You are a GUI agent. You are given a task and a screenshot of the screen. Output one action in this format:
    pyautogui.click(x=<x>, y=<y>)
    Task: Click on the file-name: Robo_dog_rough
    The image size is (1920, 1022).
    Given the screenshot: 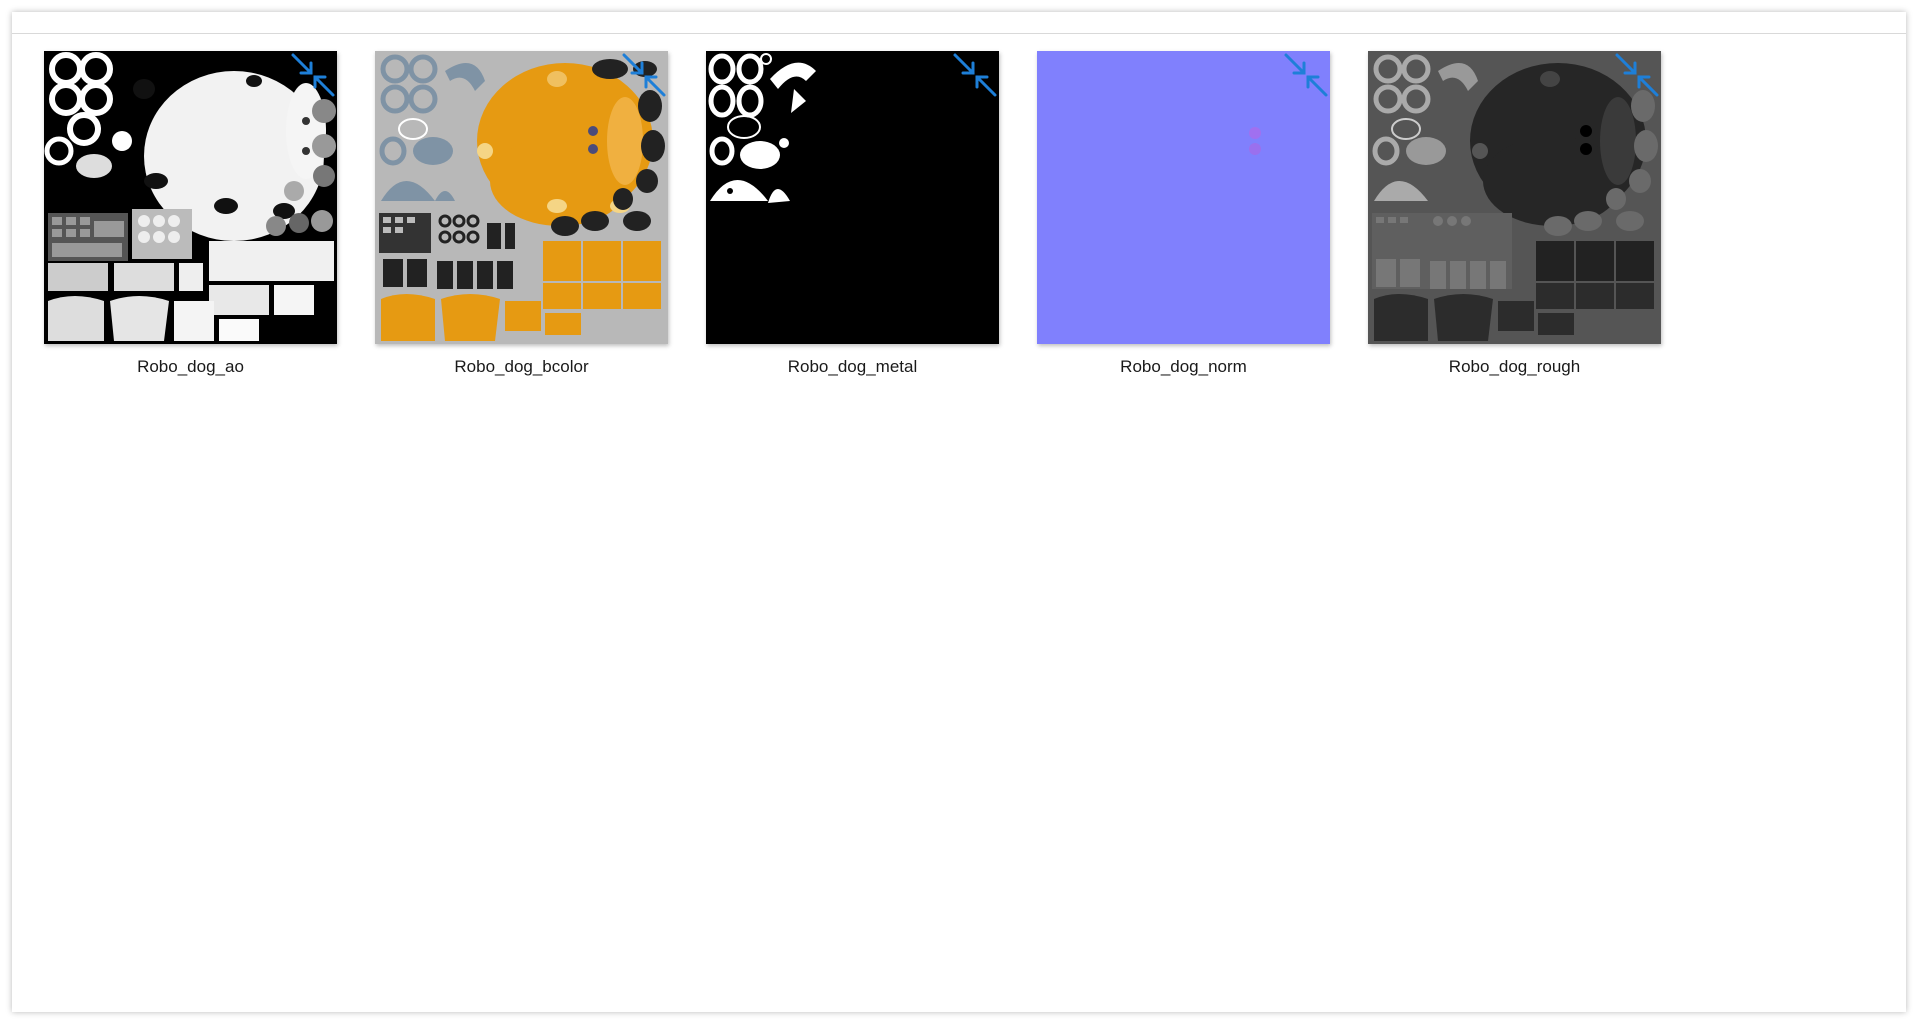 What is the action you would take?
    pyautogui.click(x=1514, y=366)
    